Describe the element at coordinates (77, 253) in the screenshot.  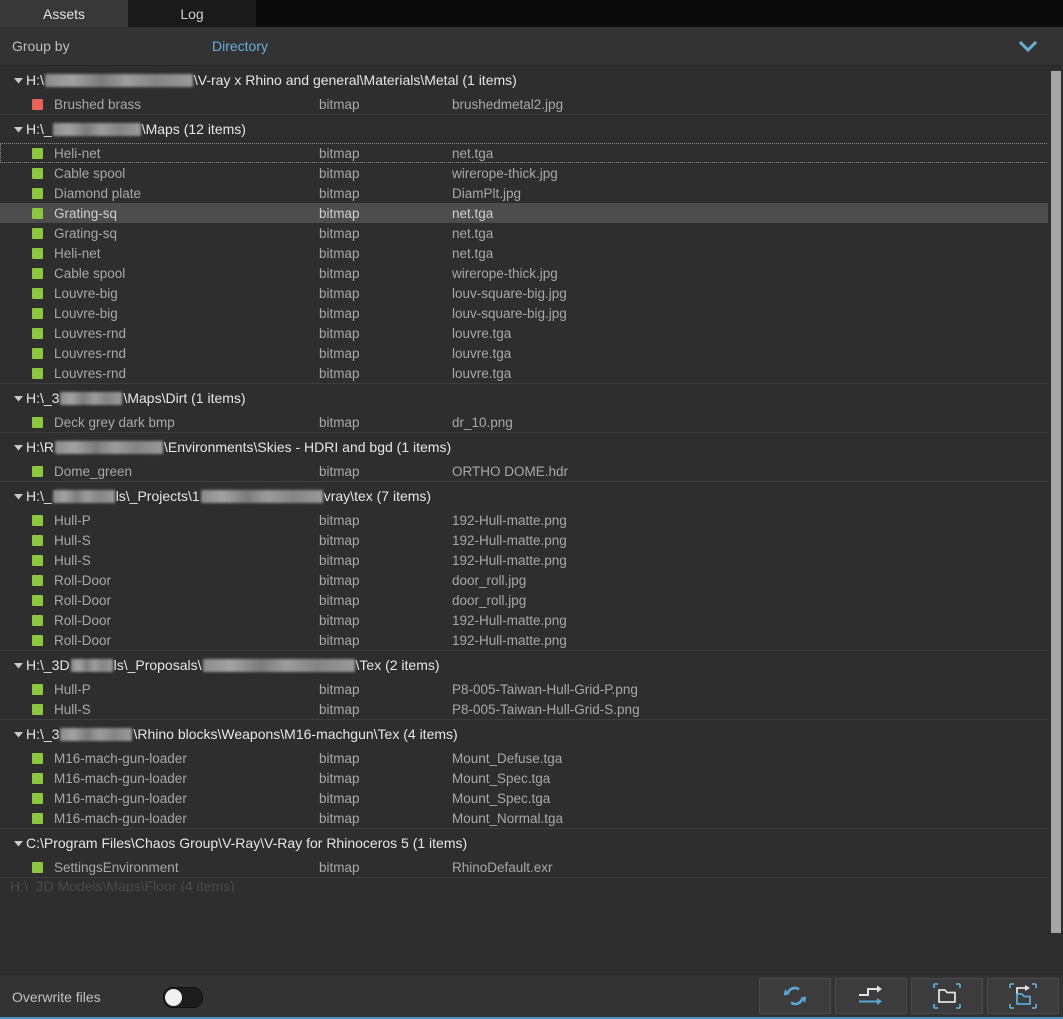
I see `asset-name-cell: Heli-net` at that location.